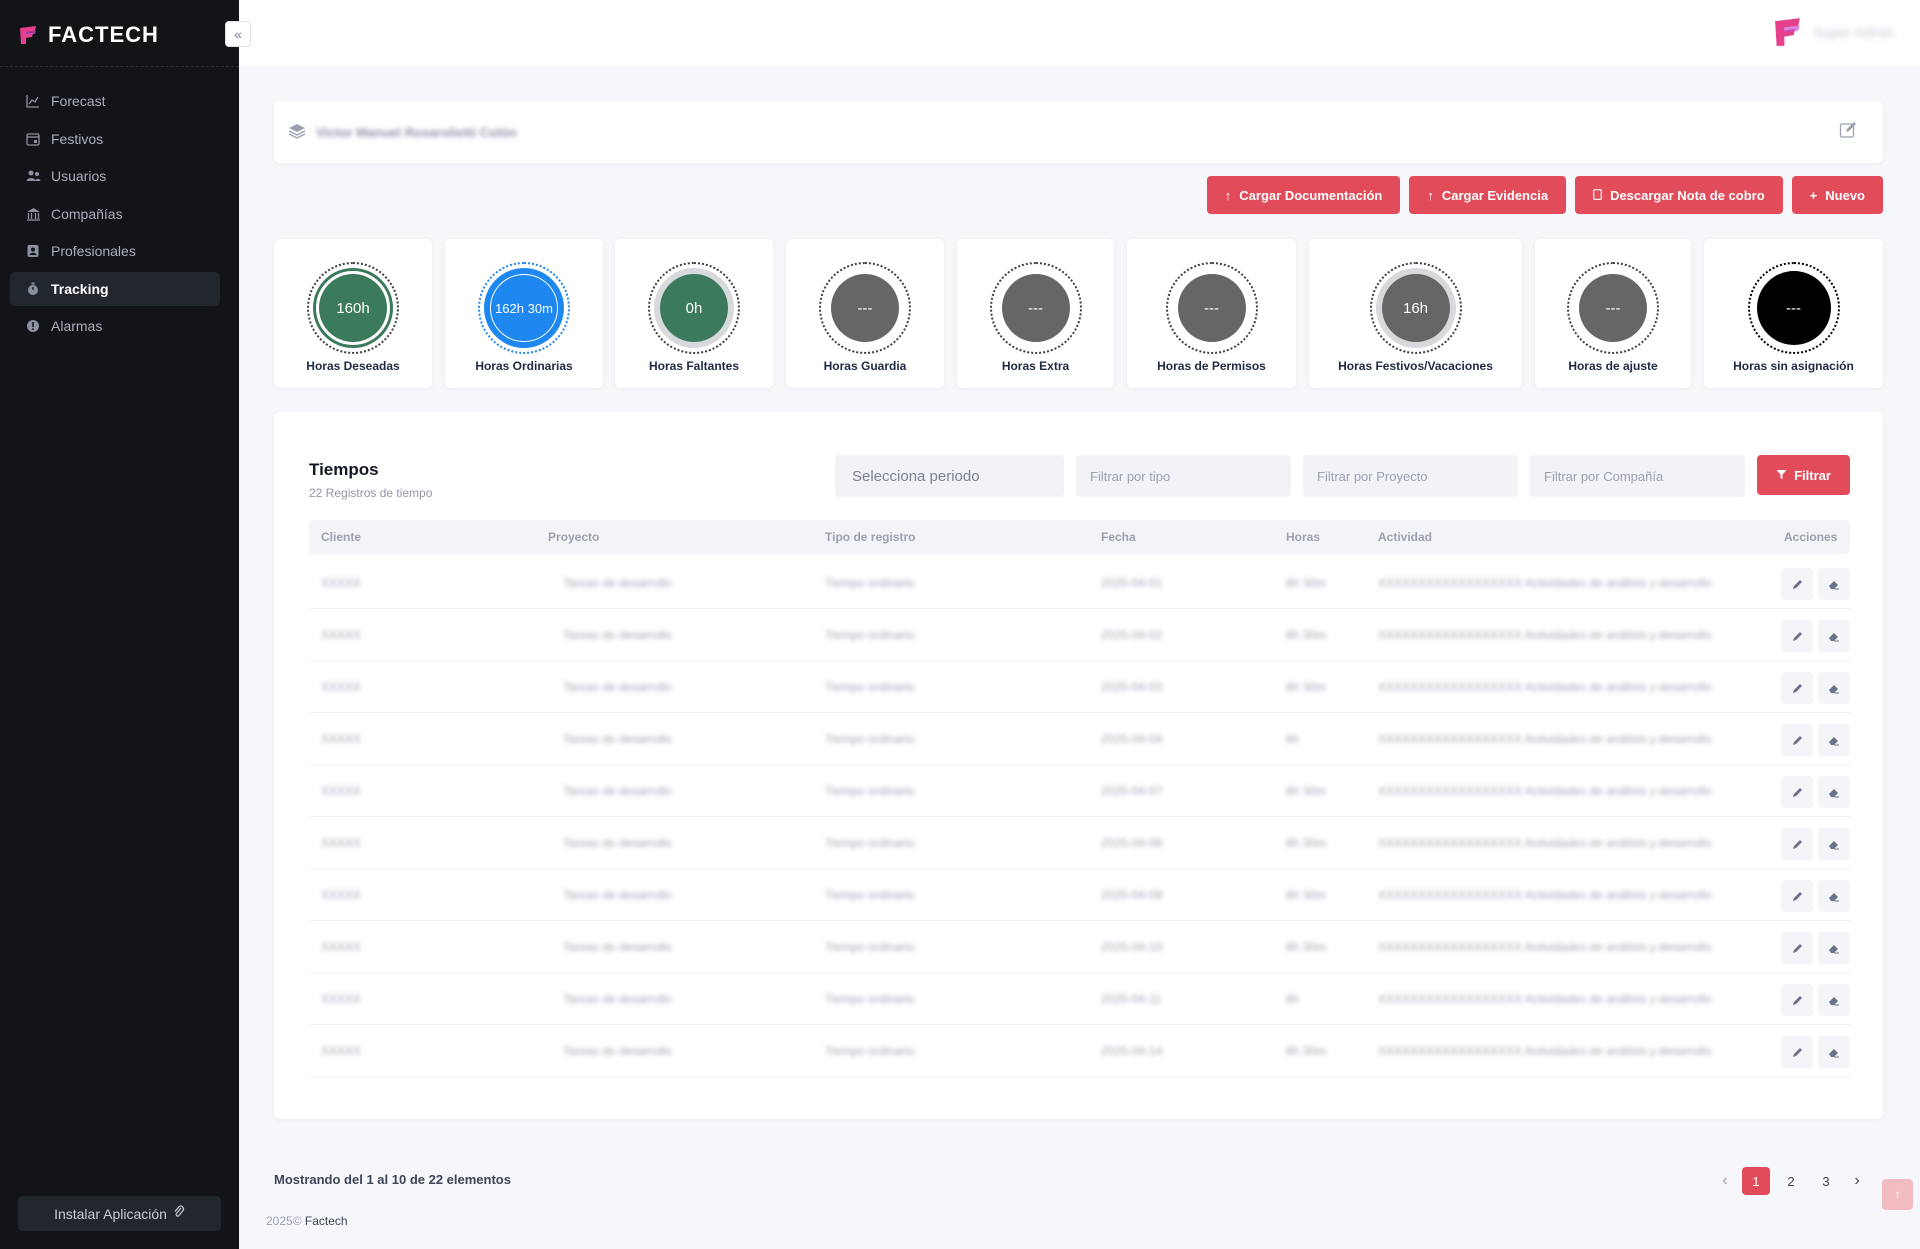  I want to click on sidebar-item-forecast: Forecast, so click(115, 101).